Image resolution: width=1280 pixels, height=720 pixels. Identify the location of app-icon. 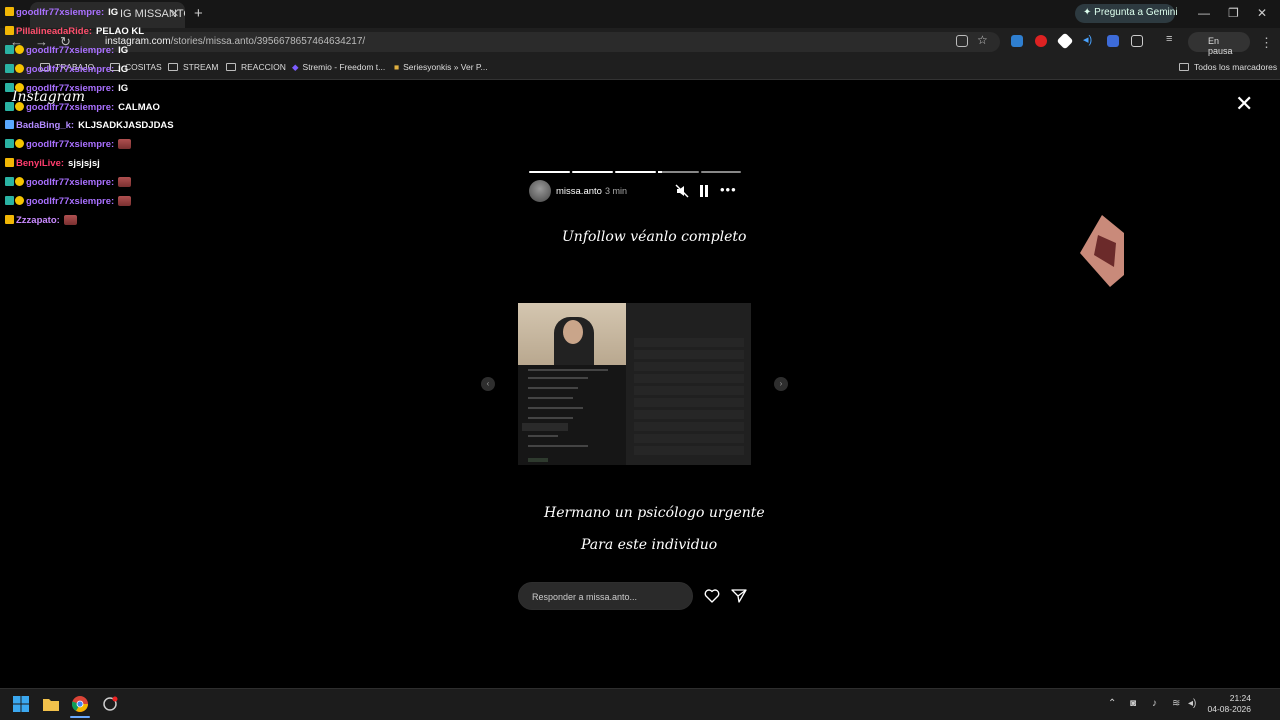
(110, 704).